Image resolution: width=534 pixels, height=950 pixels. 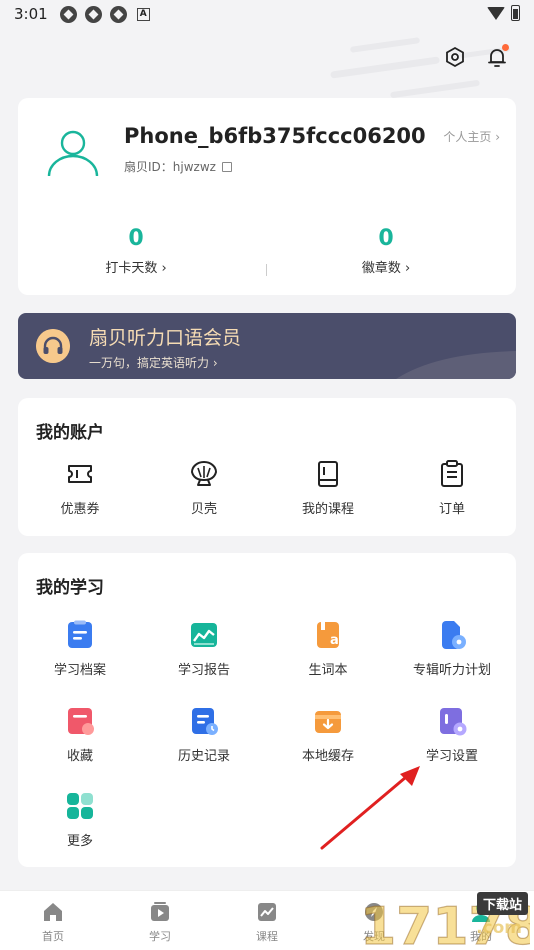 I want to click on history-icon, so click(x=205, y=721).